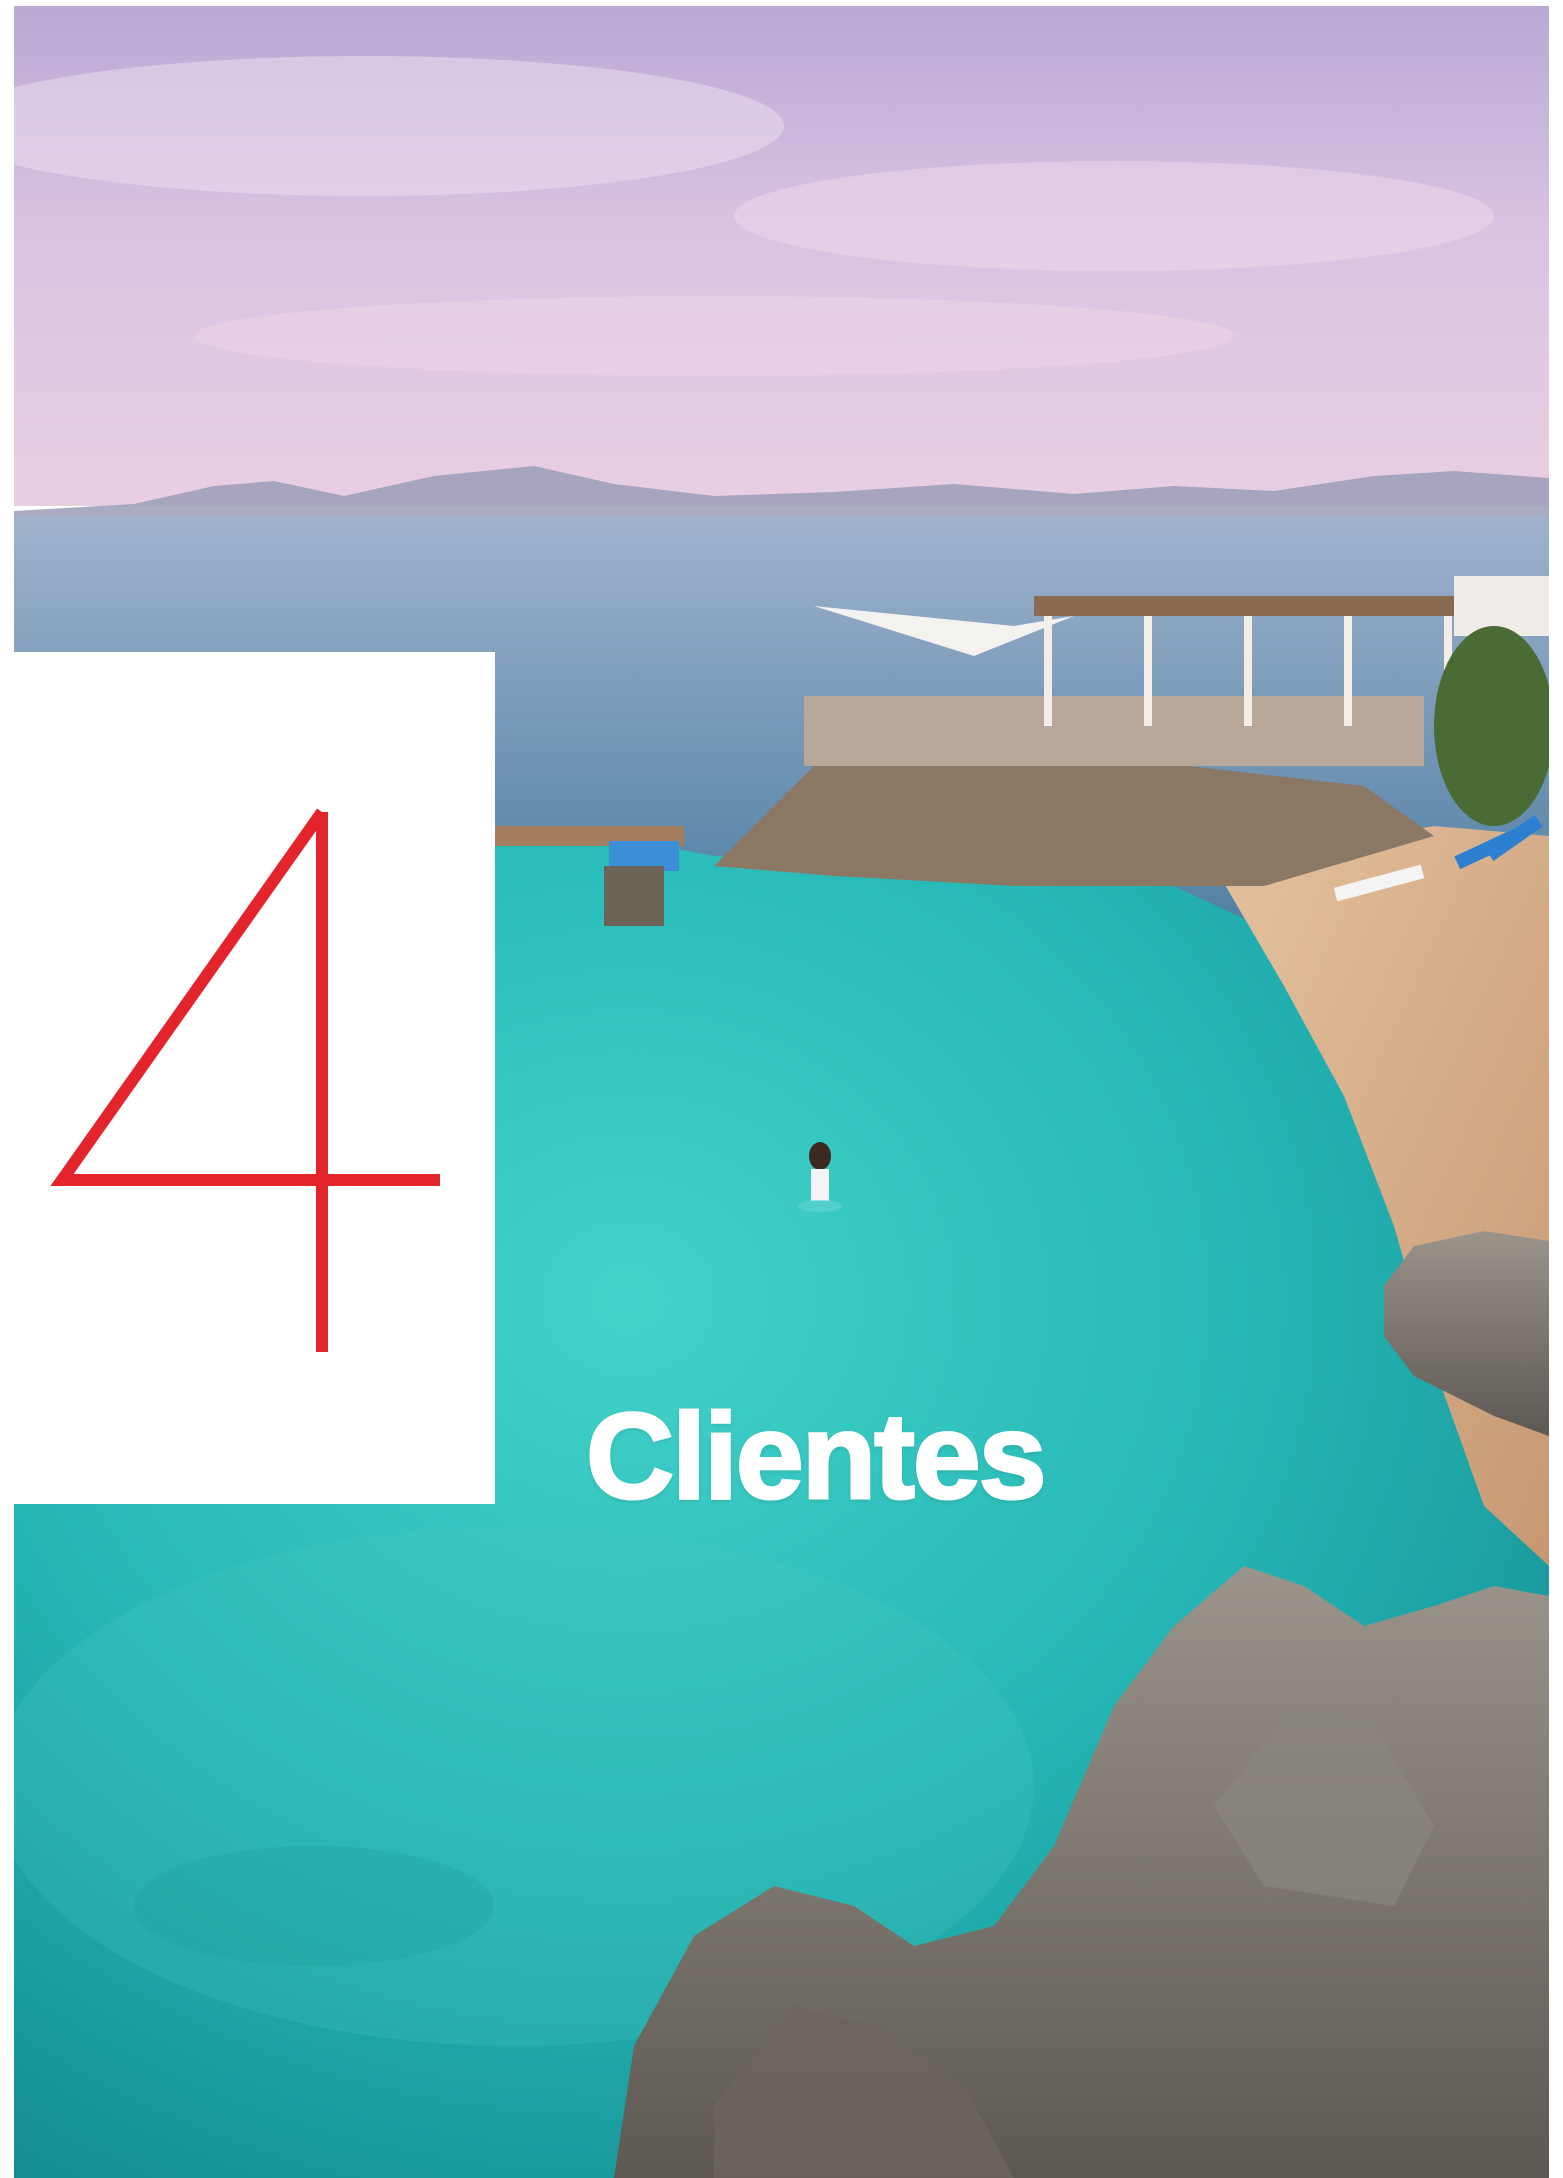 This screenshot has height=2178, width=1563. I want to click on chapter-number-panel: 4, so click(247, 1078).